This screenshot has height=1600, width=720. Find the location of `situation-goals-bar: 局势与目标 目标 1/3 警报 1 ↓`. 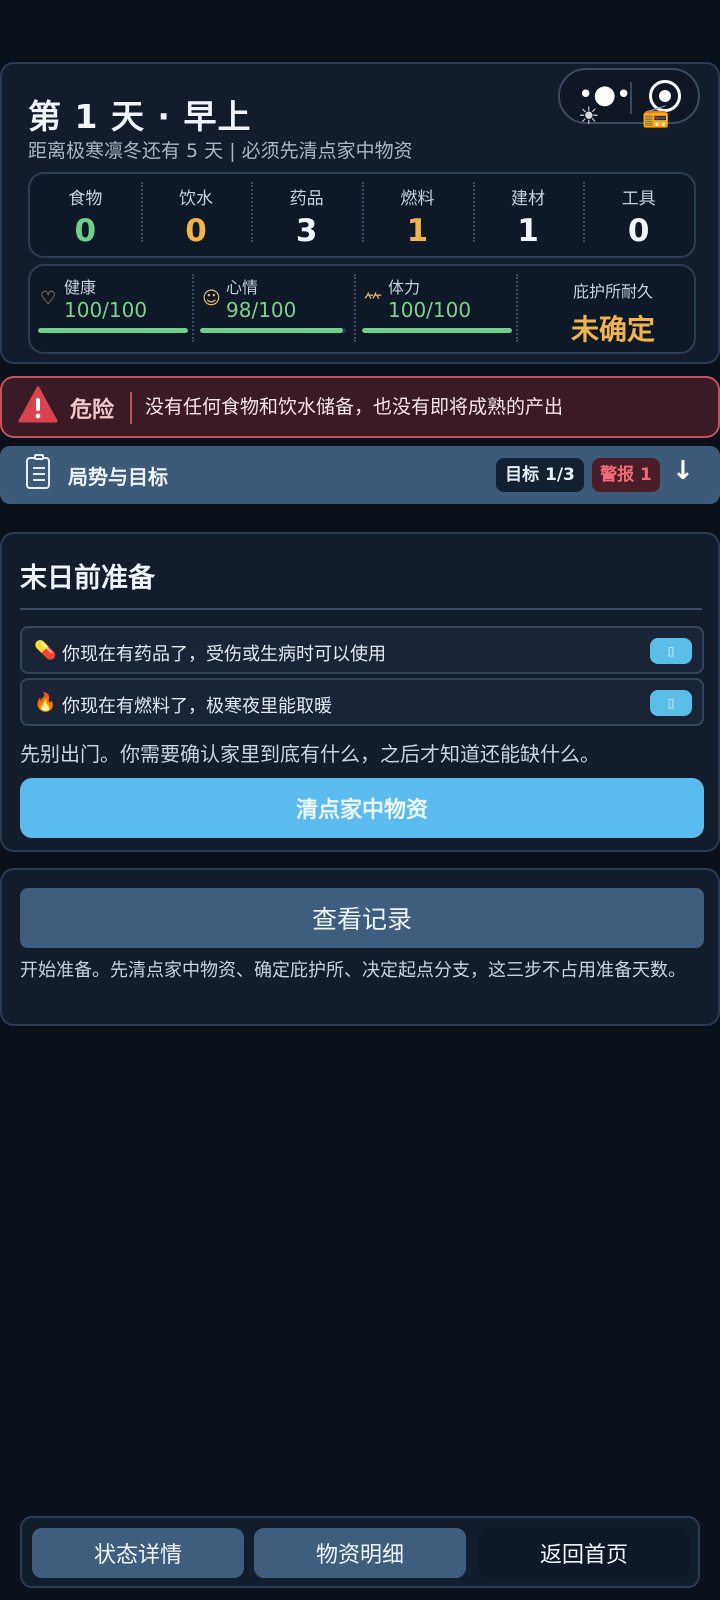

situation-goals-bar: 局势与目标 目标 1/3 警报 1 ↓ is located at coordinates (360, 475).